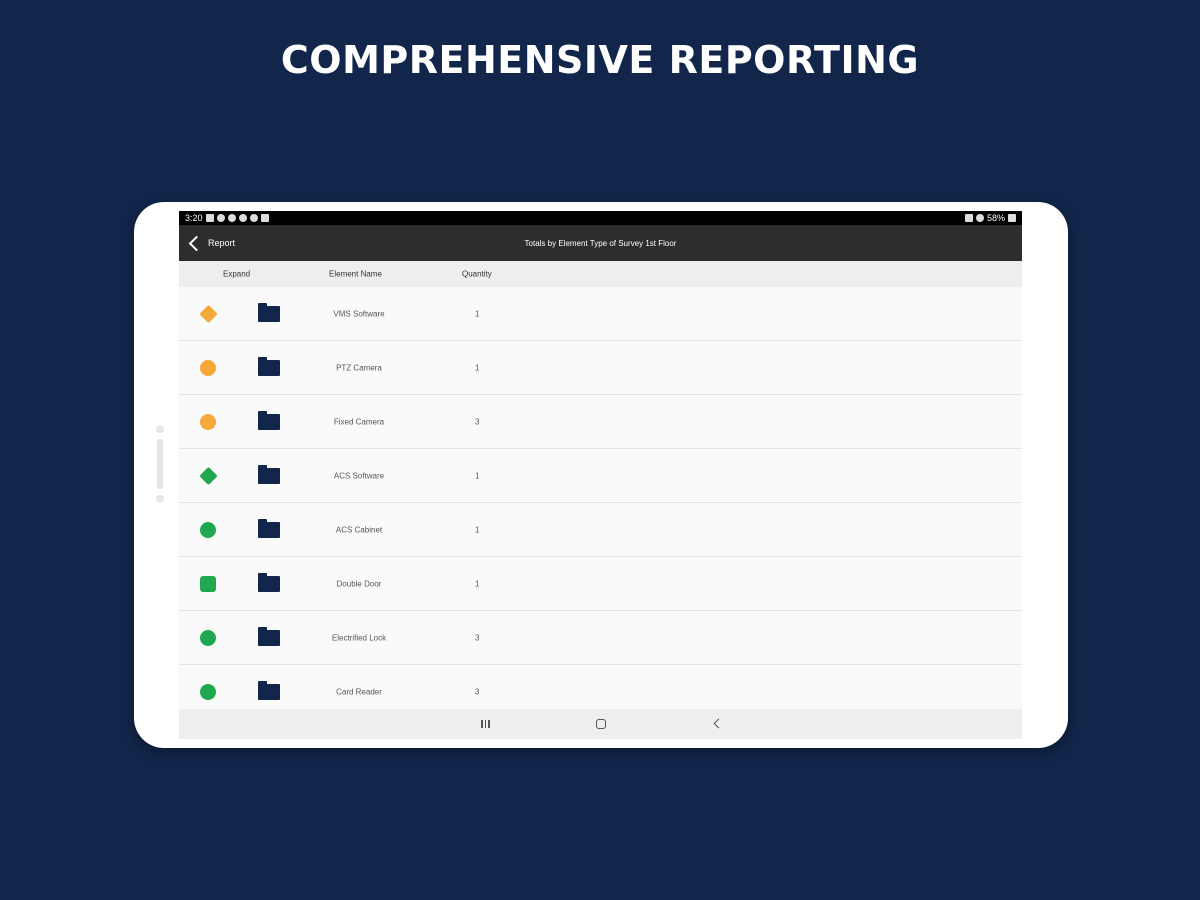  What do you see at coordinates (600, 530) in the screenshot?
I see `table-row: ACS Cabinet 1` at bounding box center [600, 530].